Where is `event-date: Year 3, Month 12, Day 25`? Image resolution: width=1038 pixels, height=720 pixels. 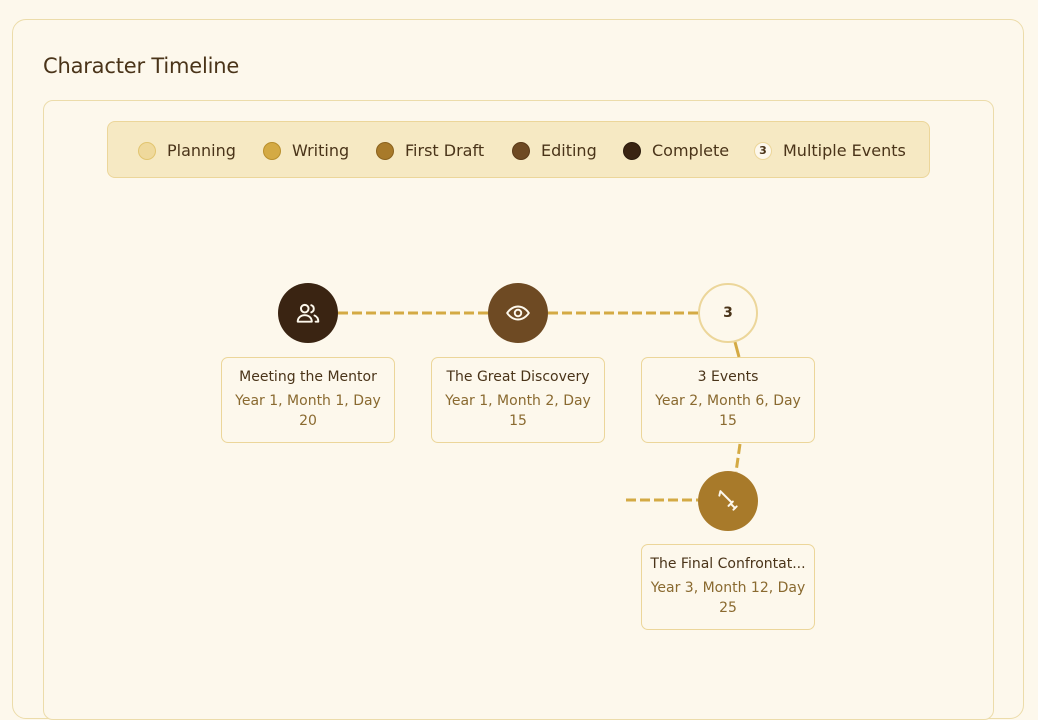 event-date: Year 3, Month 12, Day 25 is located at coordinates (728, 598).